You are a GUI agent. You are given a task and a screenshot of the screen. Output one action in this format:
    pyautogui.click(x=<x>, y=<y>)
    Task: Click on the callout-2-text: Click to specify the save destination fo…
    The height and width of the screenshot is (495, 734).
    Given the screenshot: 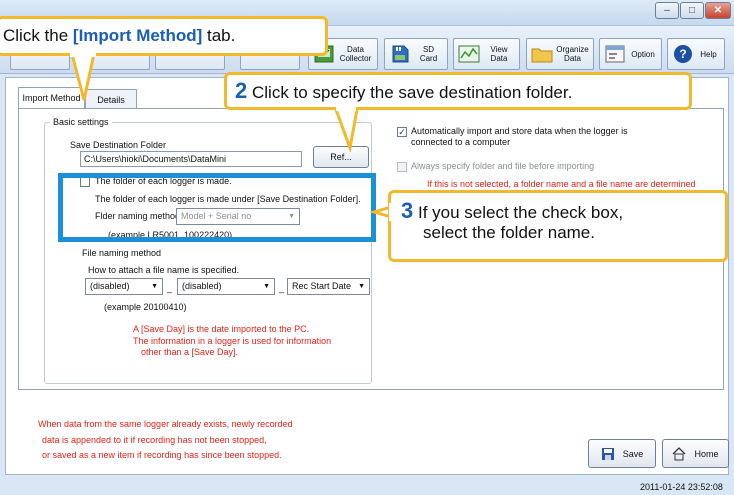 What is the action you would take?
    pyautogui.click(x=412, y=92)
    